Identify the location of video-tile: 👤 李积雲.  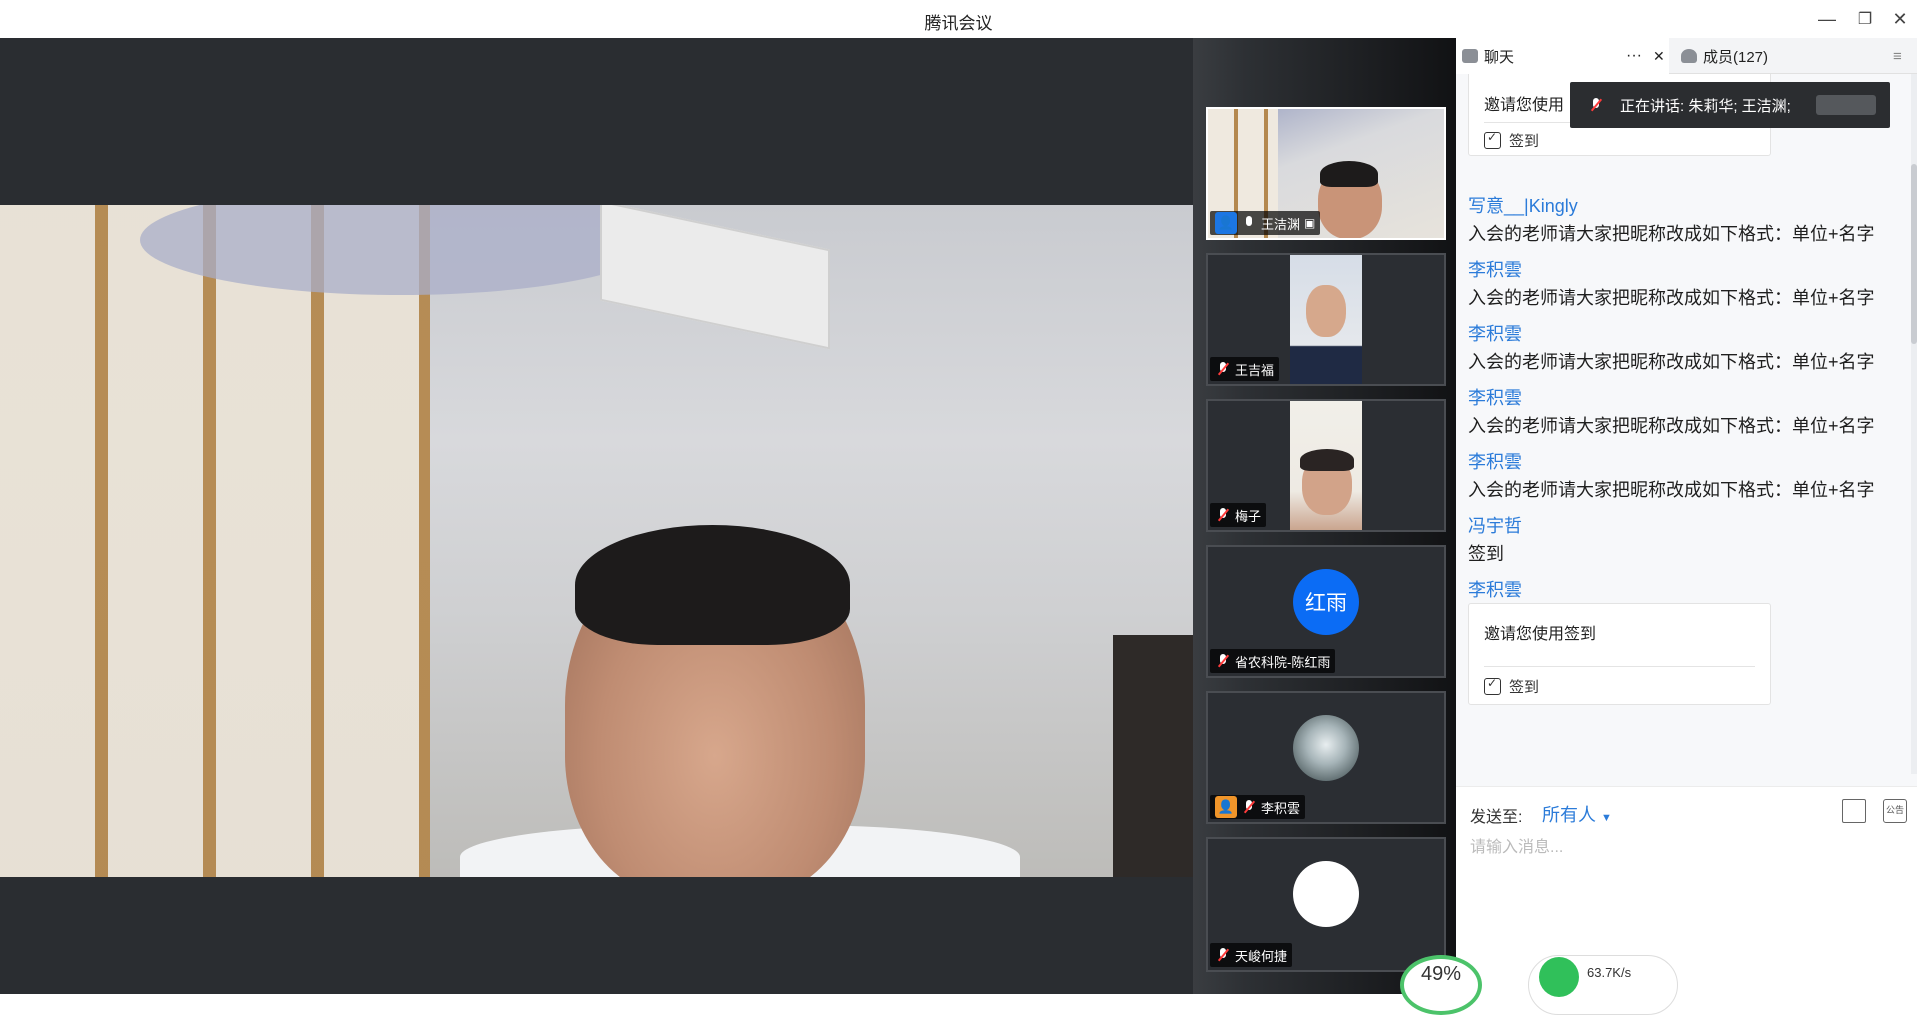
(1326, 757).